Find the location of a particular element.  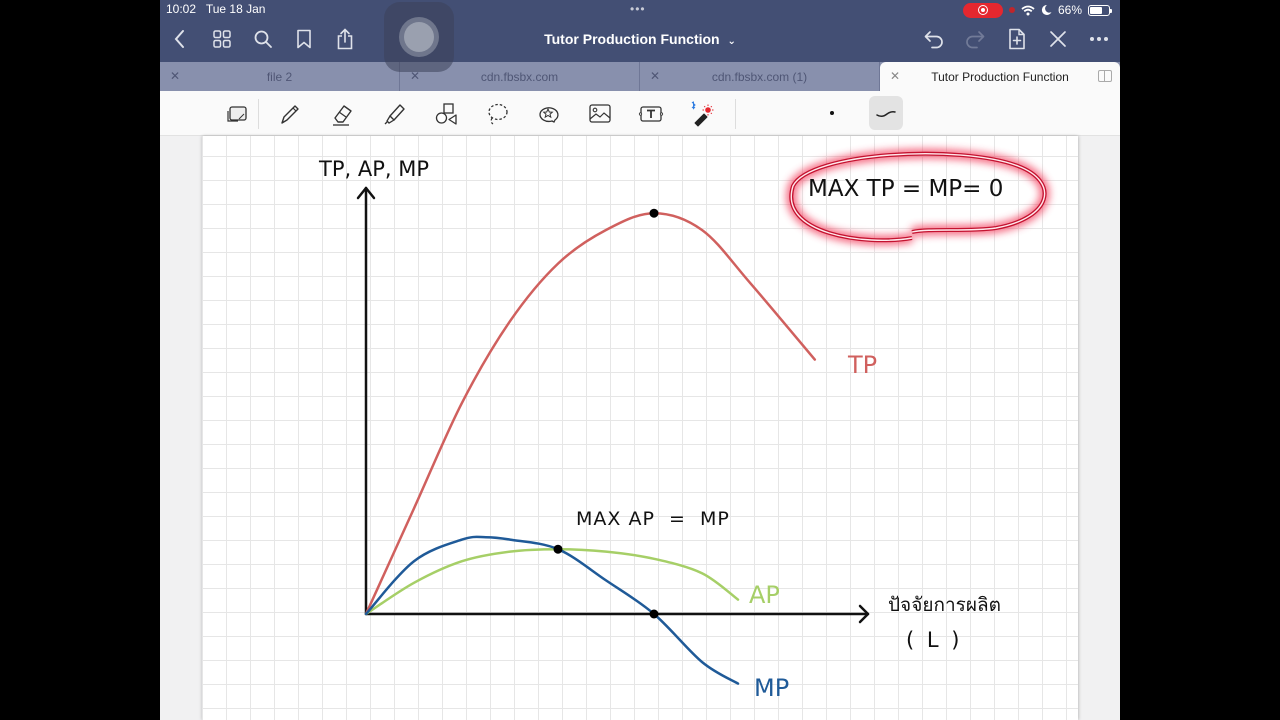

shapes-icon is located at coordinates (446, 114).